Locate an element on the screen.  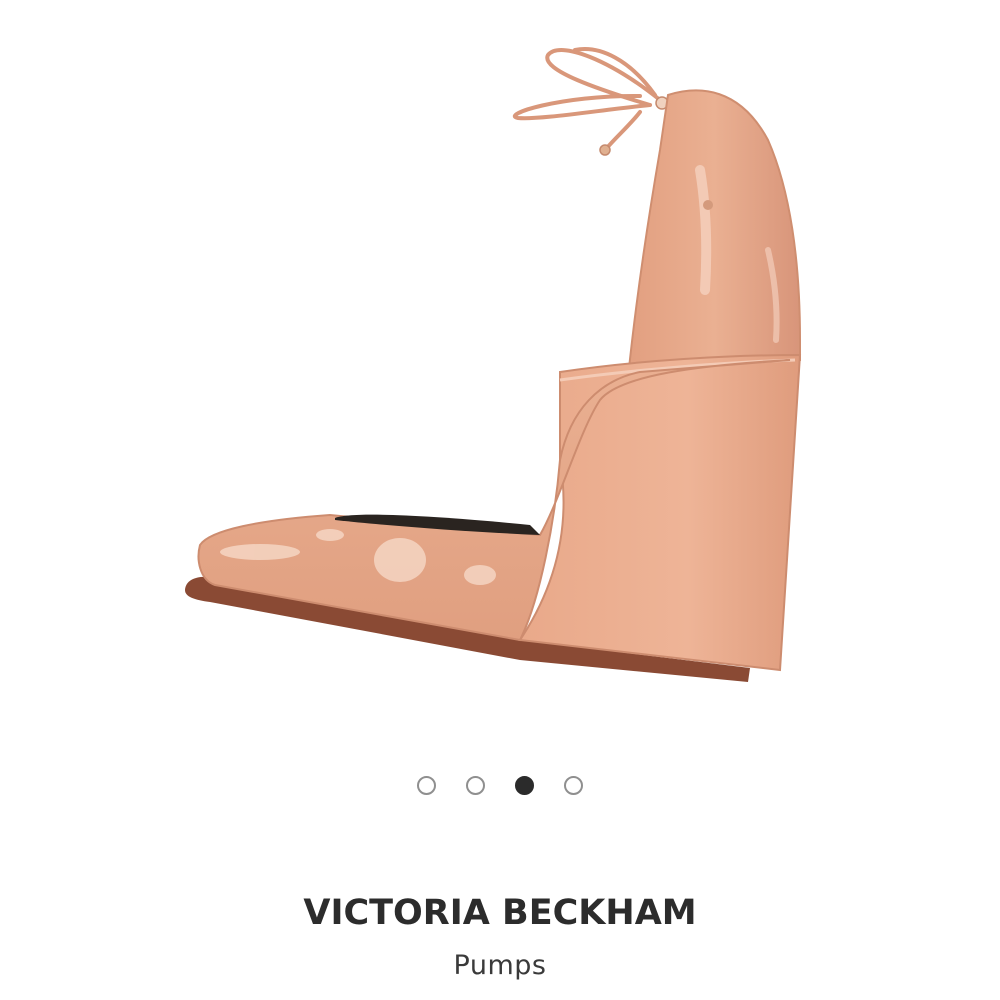
carousel-dots is located at coordinates (500, 785).